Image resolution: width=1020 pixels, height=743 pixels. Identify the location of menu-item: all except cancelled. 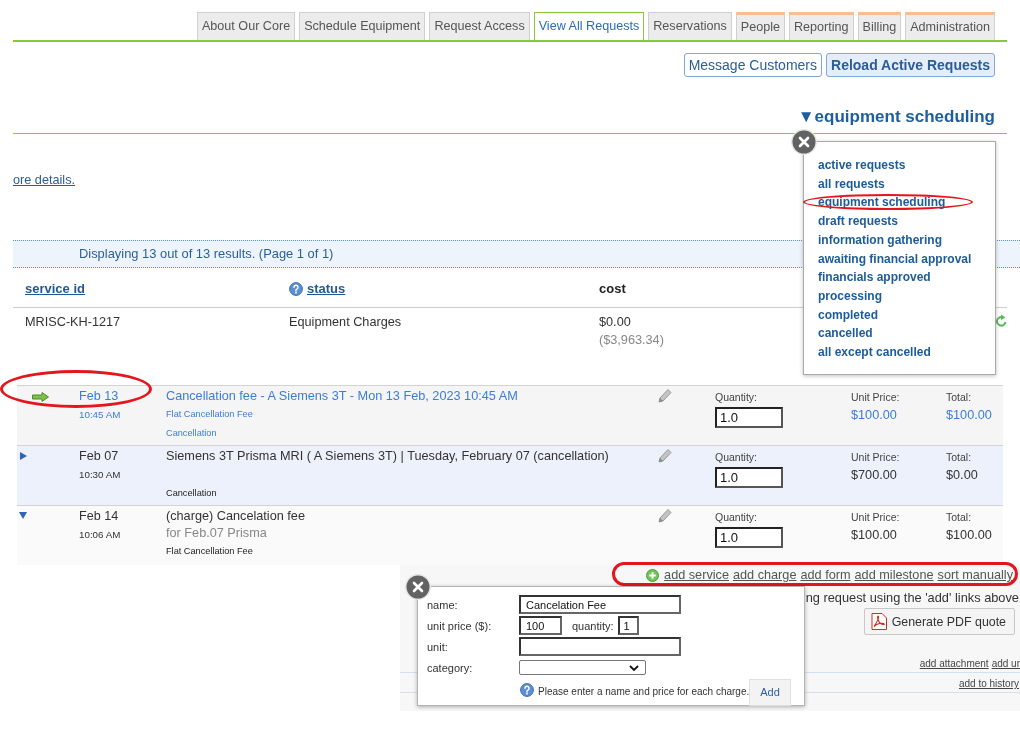
(874, 352).